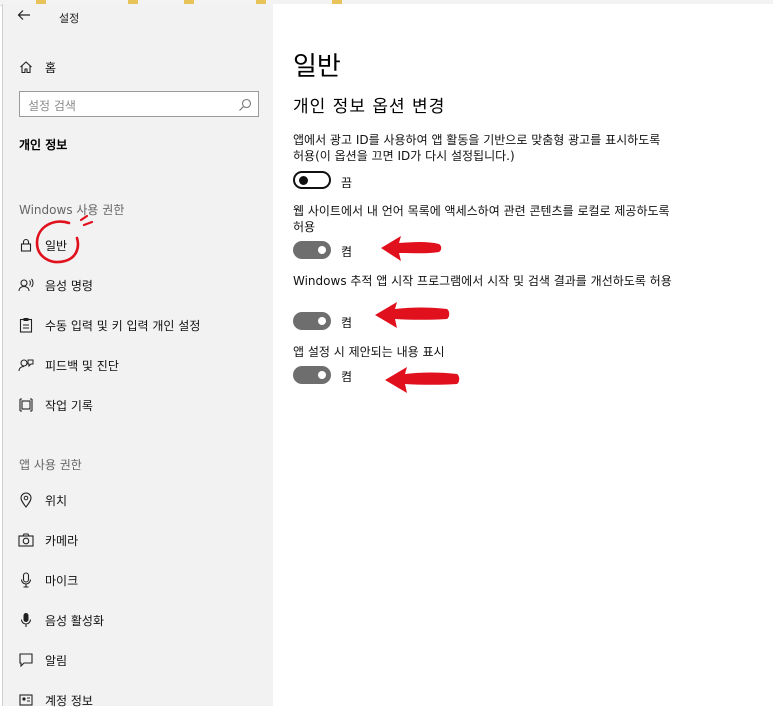  Describe the element at coordinates (26, 405) in the screenshot. I see `timeline-icon` at that location.